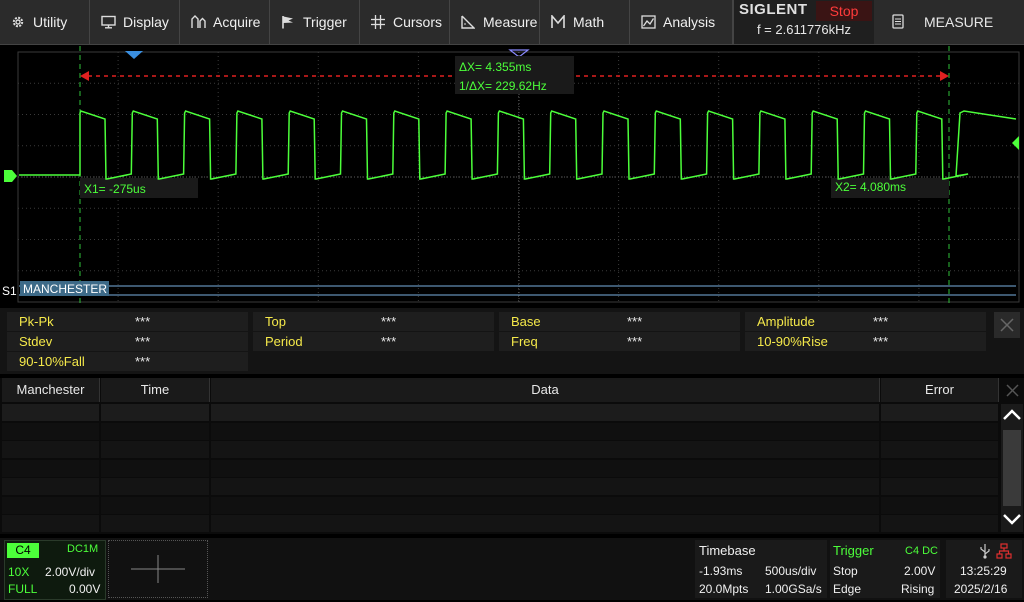 This screenshot has width=1024, height=602. Describe the element at coordinates (146, 22) in the screenshot. I see `menu-display-label: Display` at that location.